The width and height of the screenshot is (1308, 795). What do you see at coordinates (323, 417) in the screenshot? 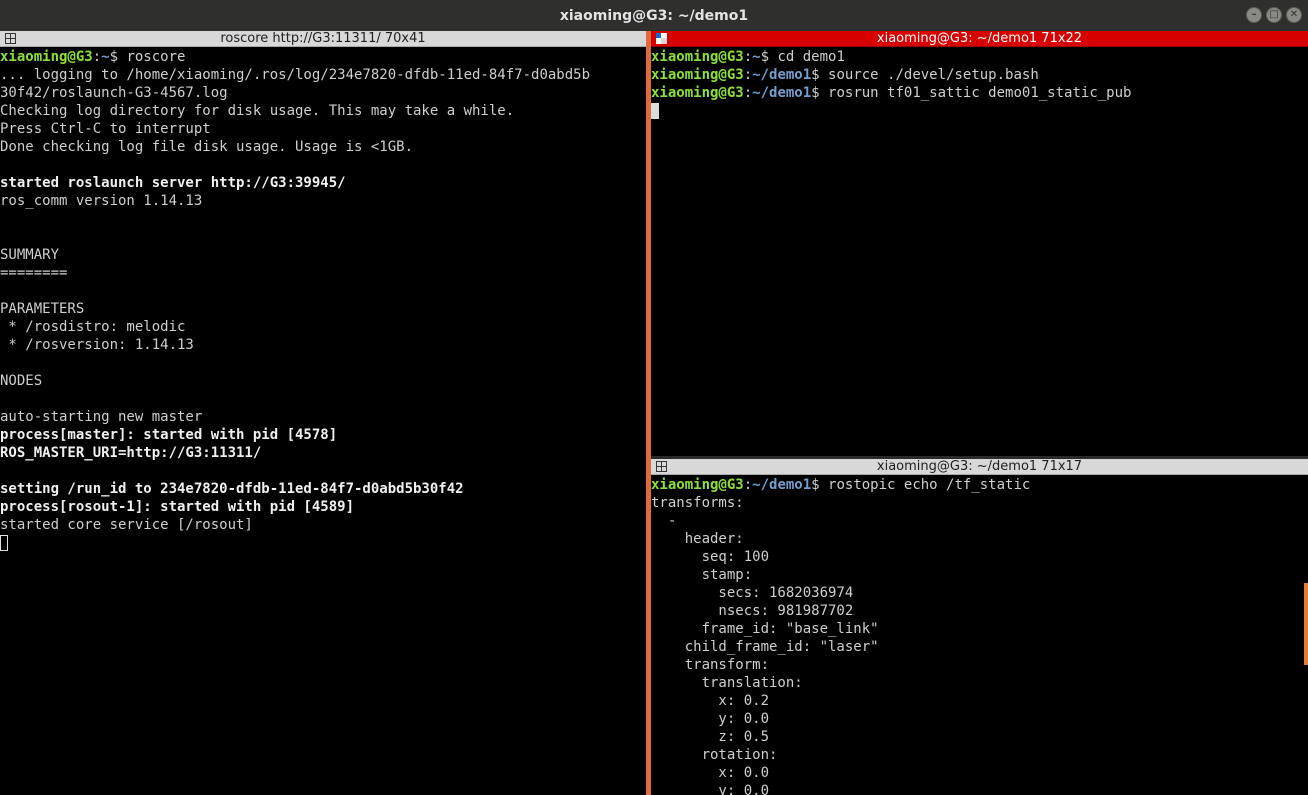
I see `terminal-line: auto-starting new master` at bounding box center [323, 417].